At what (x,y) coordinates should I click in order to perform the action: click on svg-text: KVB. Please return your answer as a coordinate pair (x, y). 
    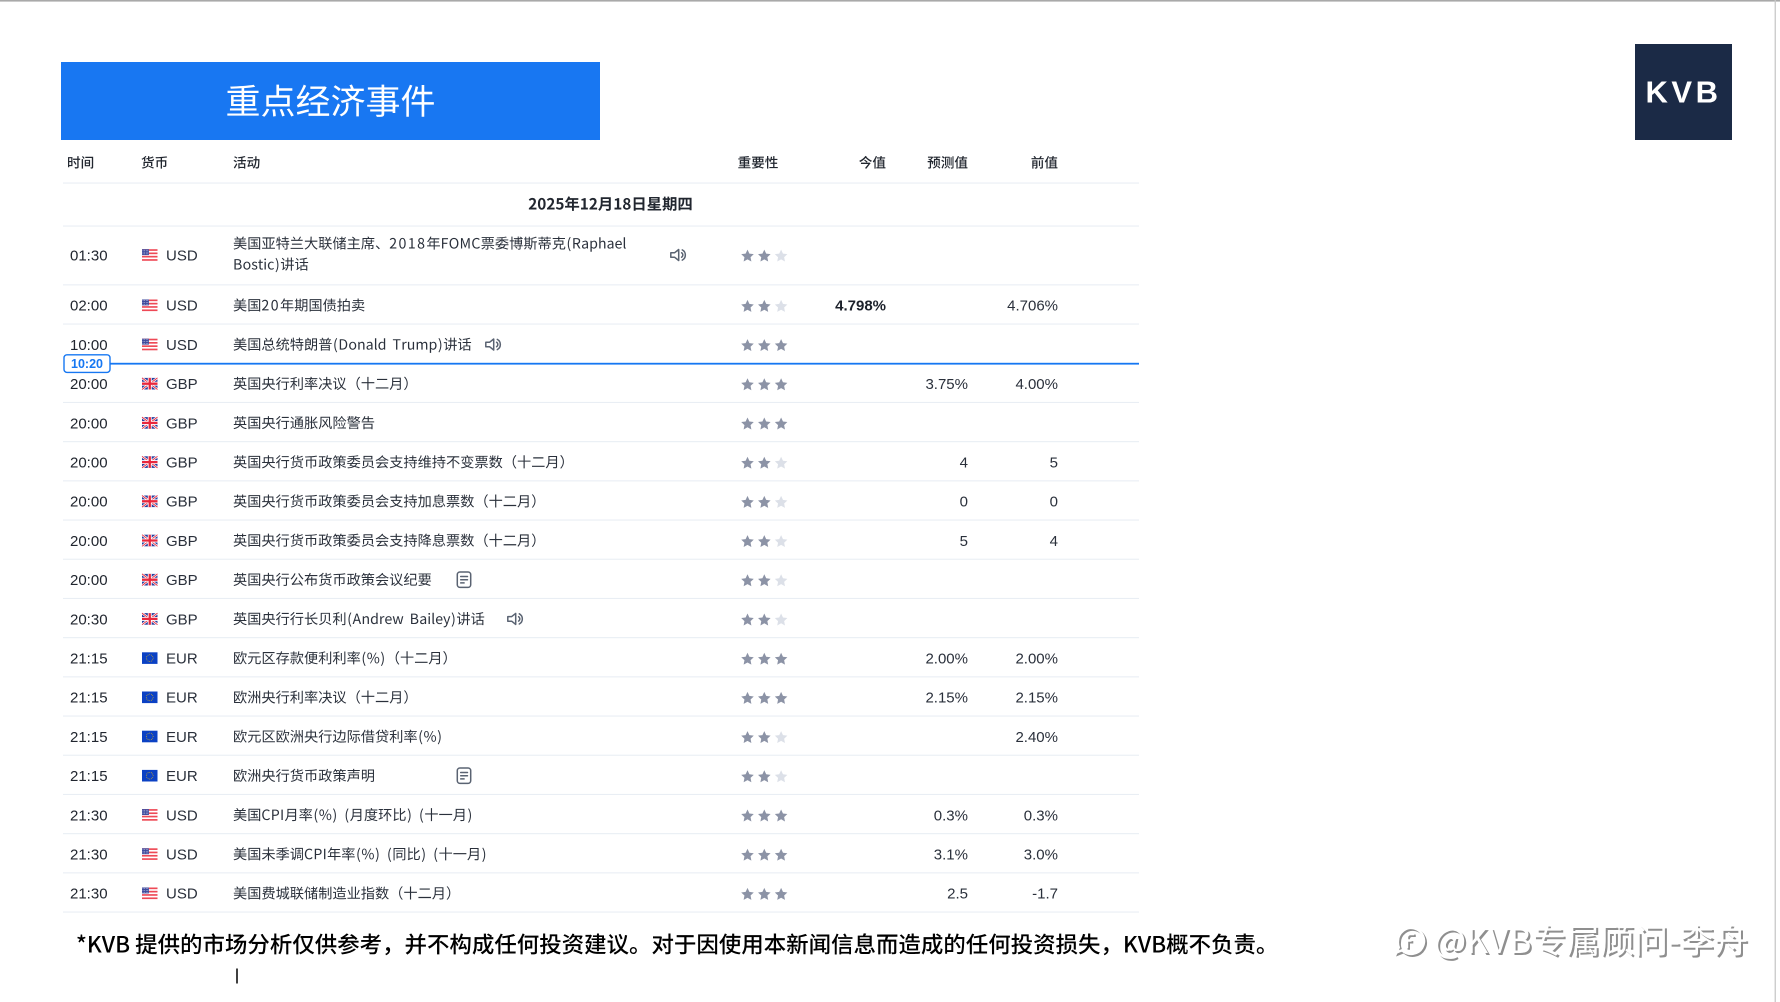
    Looking at the image, I should click on (1684, 92).